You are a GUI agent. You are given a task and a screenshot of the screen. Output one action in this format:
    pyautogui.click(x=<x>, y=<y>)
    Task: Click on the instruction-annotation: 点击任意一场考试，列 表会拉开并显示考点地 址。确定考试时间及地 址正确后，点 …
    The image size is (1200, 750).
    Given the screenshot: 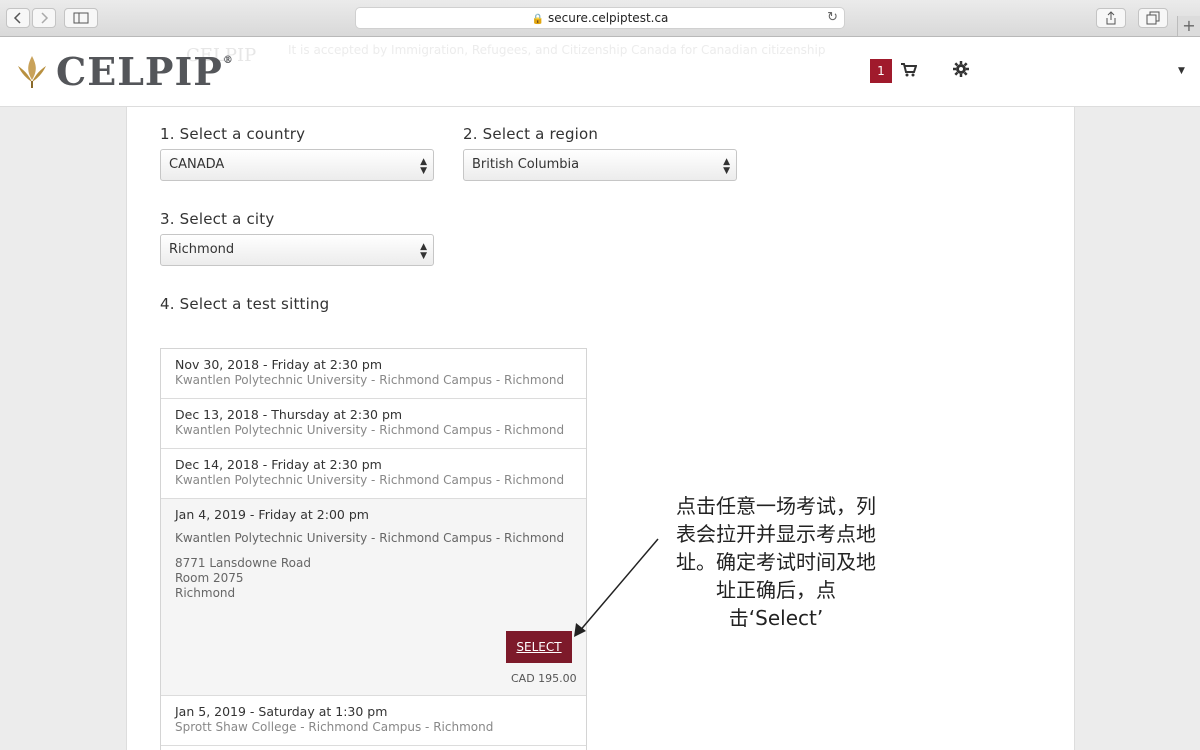 What is the action you would take?
    pyautogui.click(x=776, y=562)
    